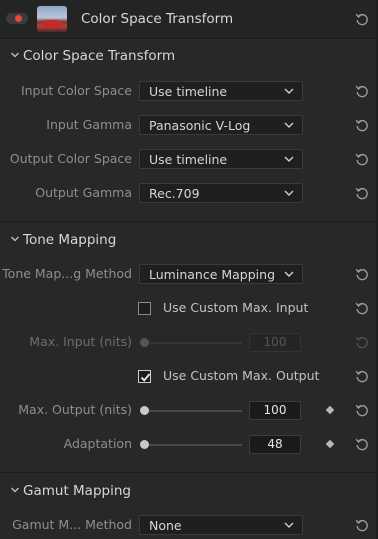  What do you see at coordinates (75, 409) in the screenshot?
I see `max-output-label: Max. Output (nits)` at bounding box center [75, 409].